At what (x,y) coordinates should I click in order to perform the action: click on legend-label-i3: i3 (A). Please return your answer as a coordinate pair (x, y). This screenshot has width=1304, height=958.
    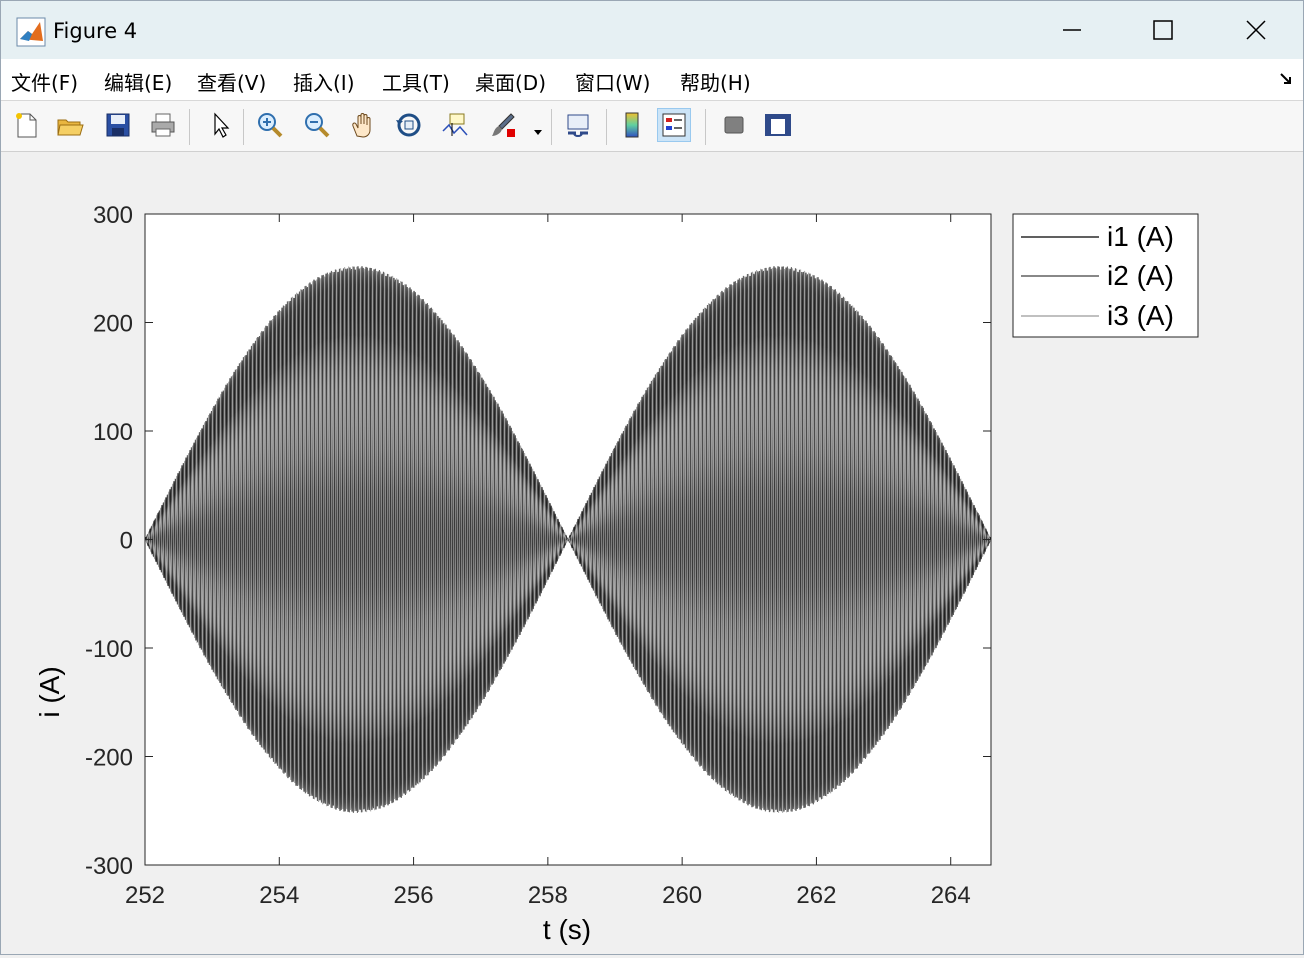
    Looking at the image, I should click on (1140, 315).